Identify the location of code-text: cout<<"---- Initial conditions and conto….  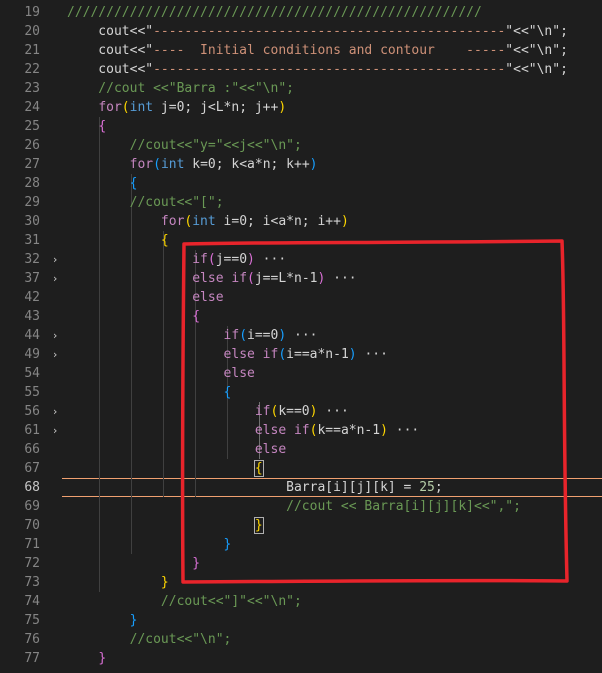
(317, 50).